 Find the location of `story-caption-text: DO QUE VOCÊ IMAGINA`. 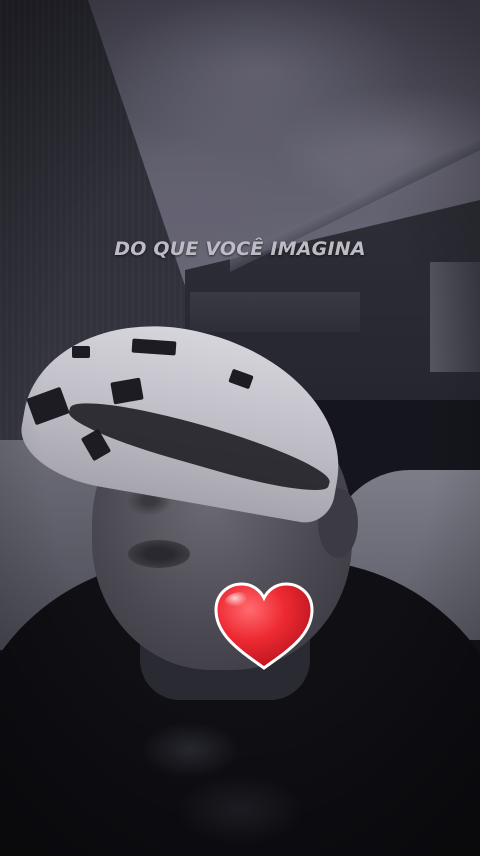

story-caption-text: DO QUE VOCÊ IMAGINA is located at coordinates (240, 249).